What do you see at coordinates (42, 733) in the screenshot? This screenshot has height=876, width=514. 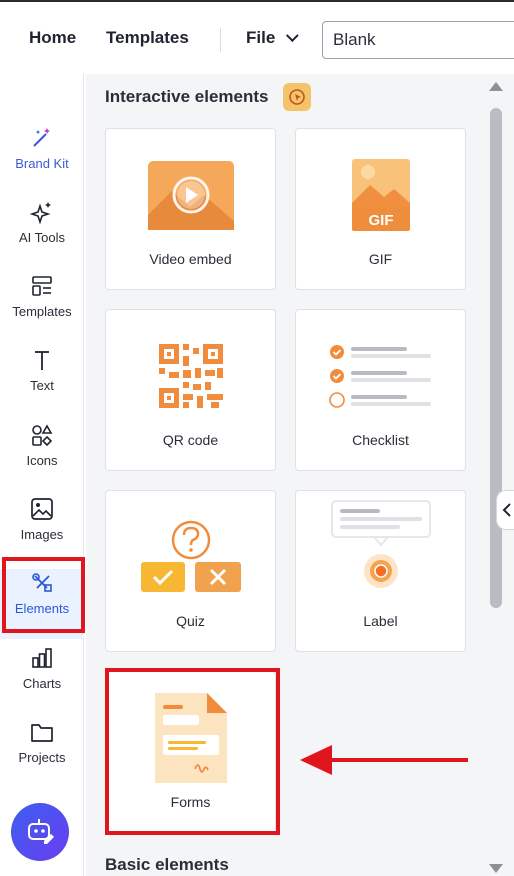 I see `folder-icon` at bounding box center [42, 733].